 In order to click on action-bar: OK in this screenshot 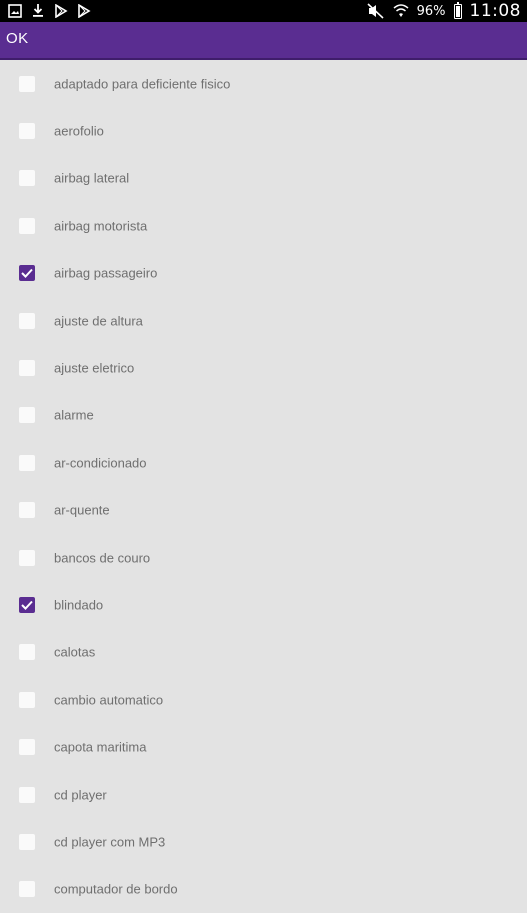, I will do `click(263, 41)`.